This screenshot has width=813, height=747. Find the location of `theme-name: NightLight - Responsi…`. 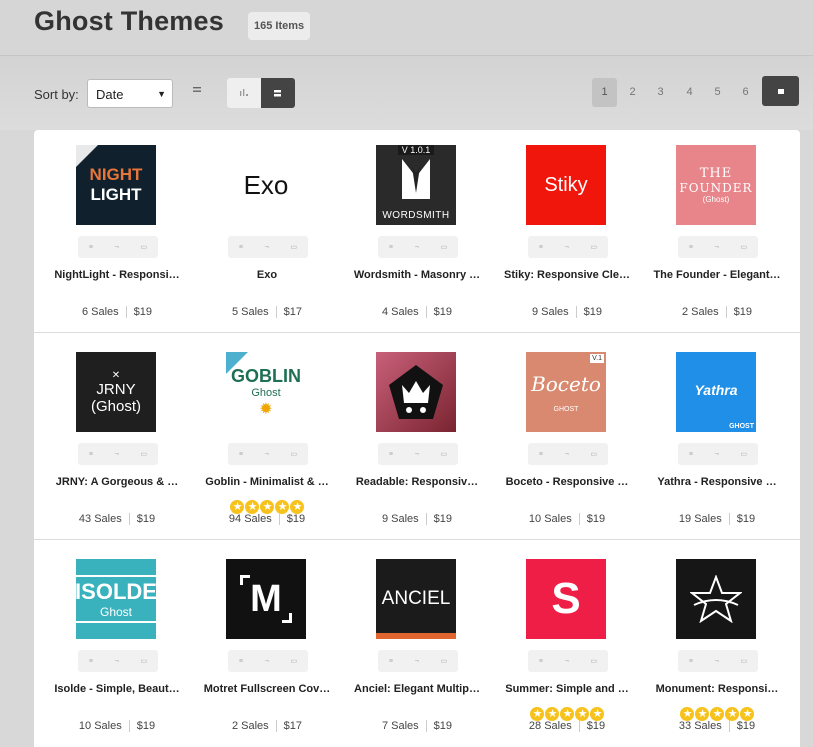

theme-name: NightLight - Responsi… is located at coordinates (117, 275).